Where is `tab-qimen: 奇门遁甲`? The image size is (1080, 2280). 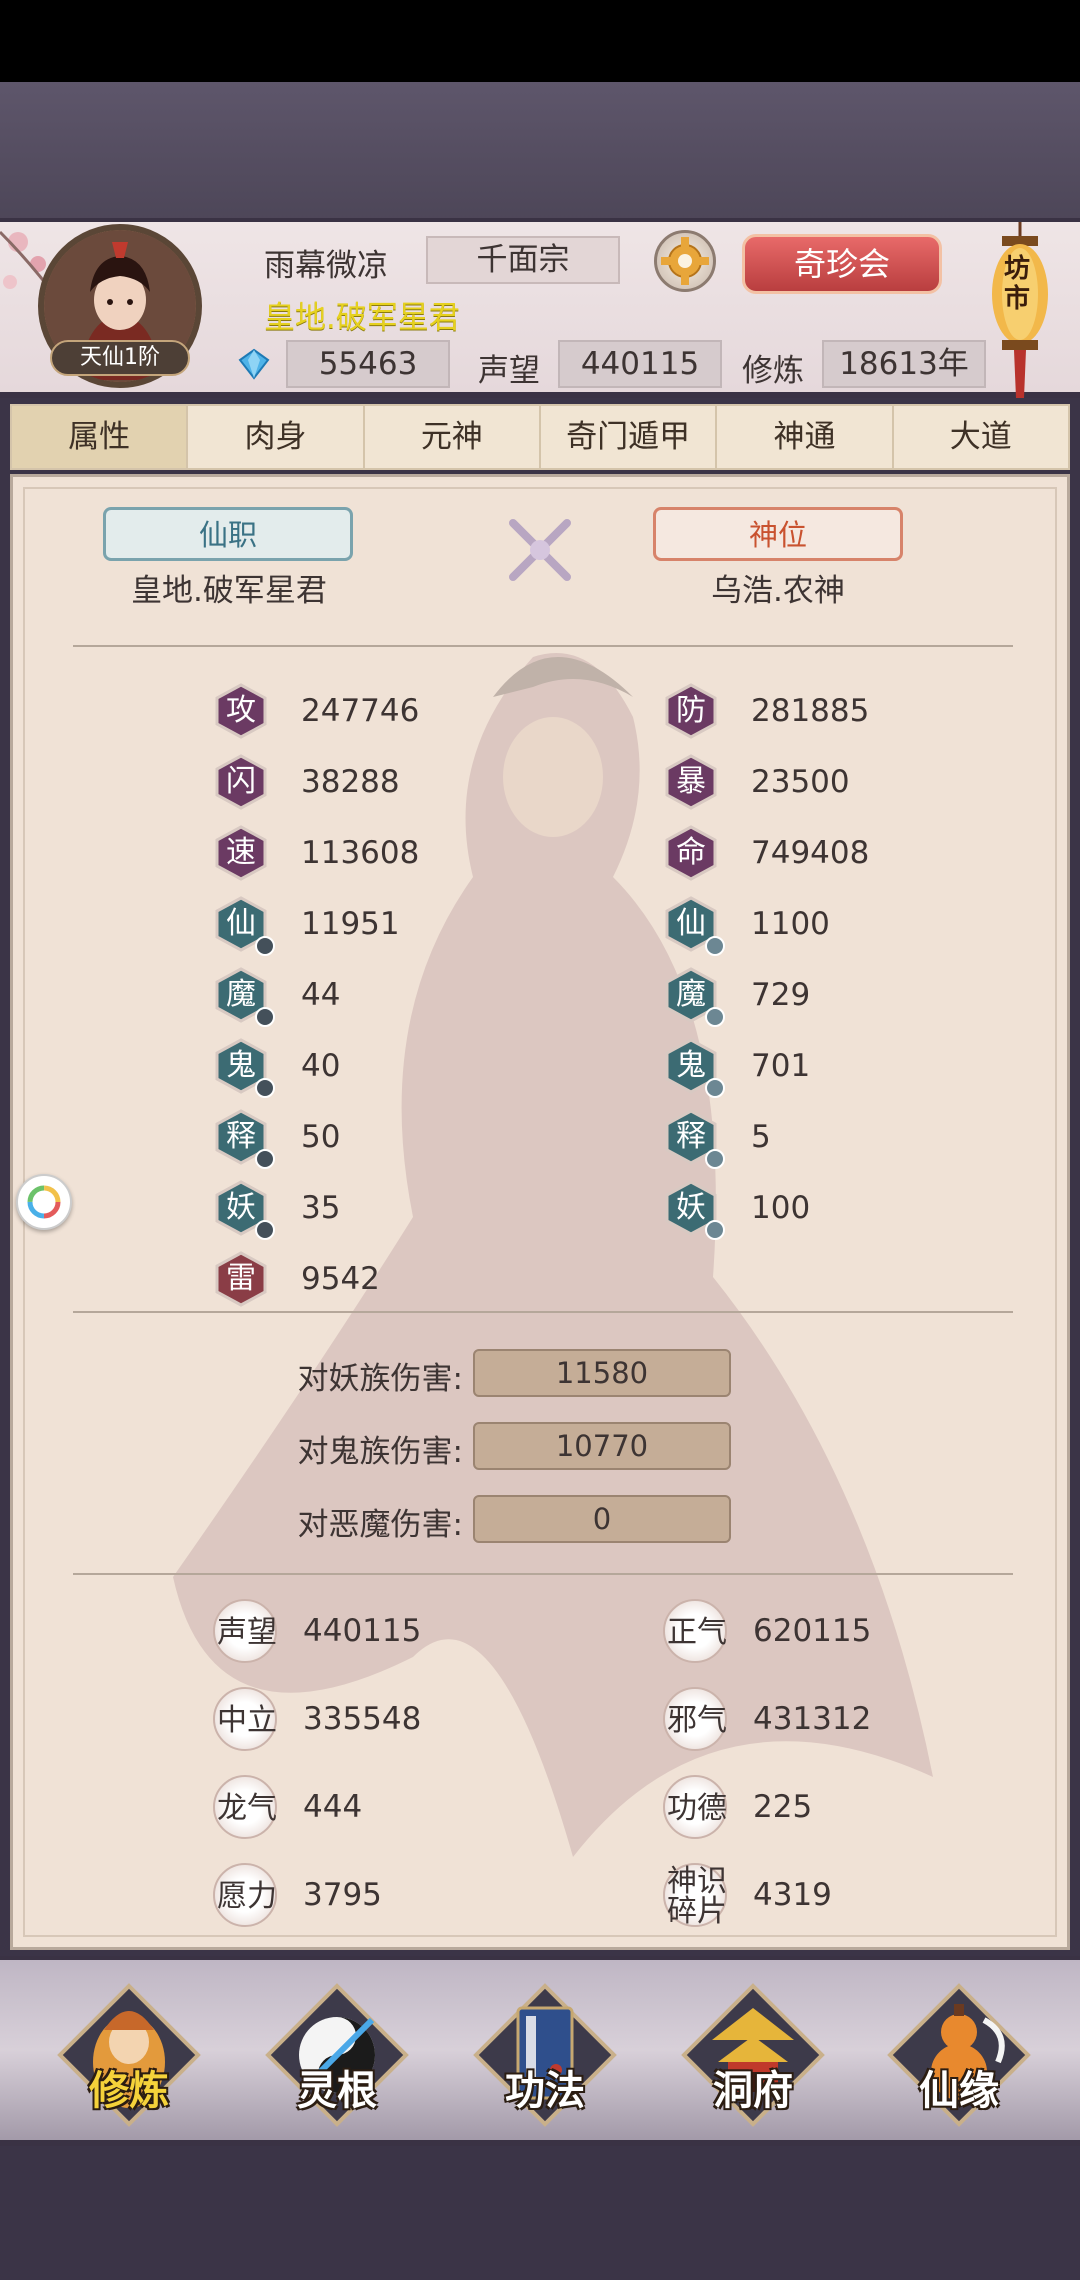 tab-qimen: 奇门遁甲 is located at coordinates (629, 437).